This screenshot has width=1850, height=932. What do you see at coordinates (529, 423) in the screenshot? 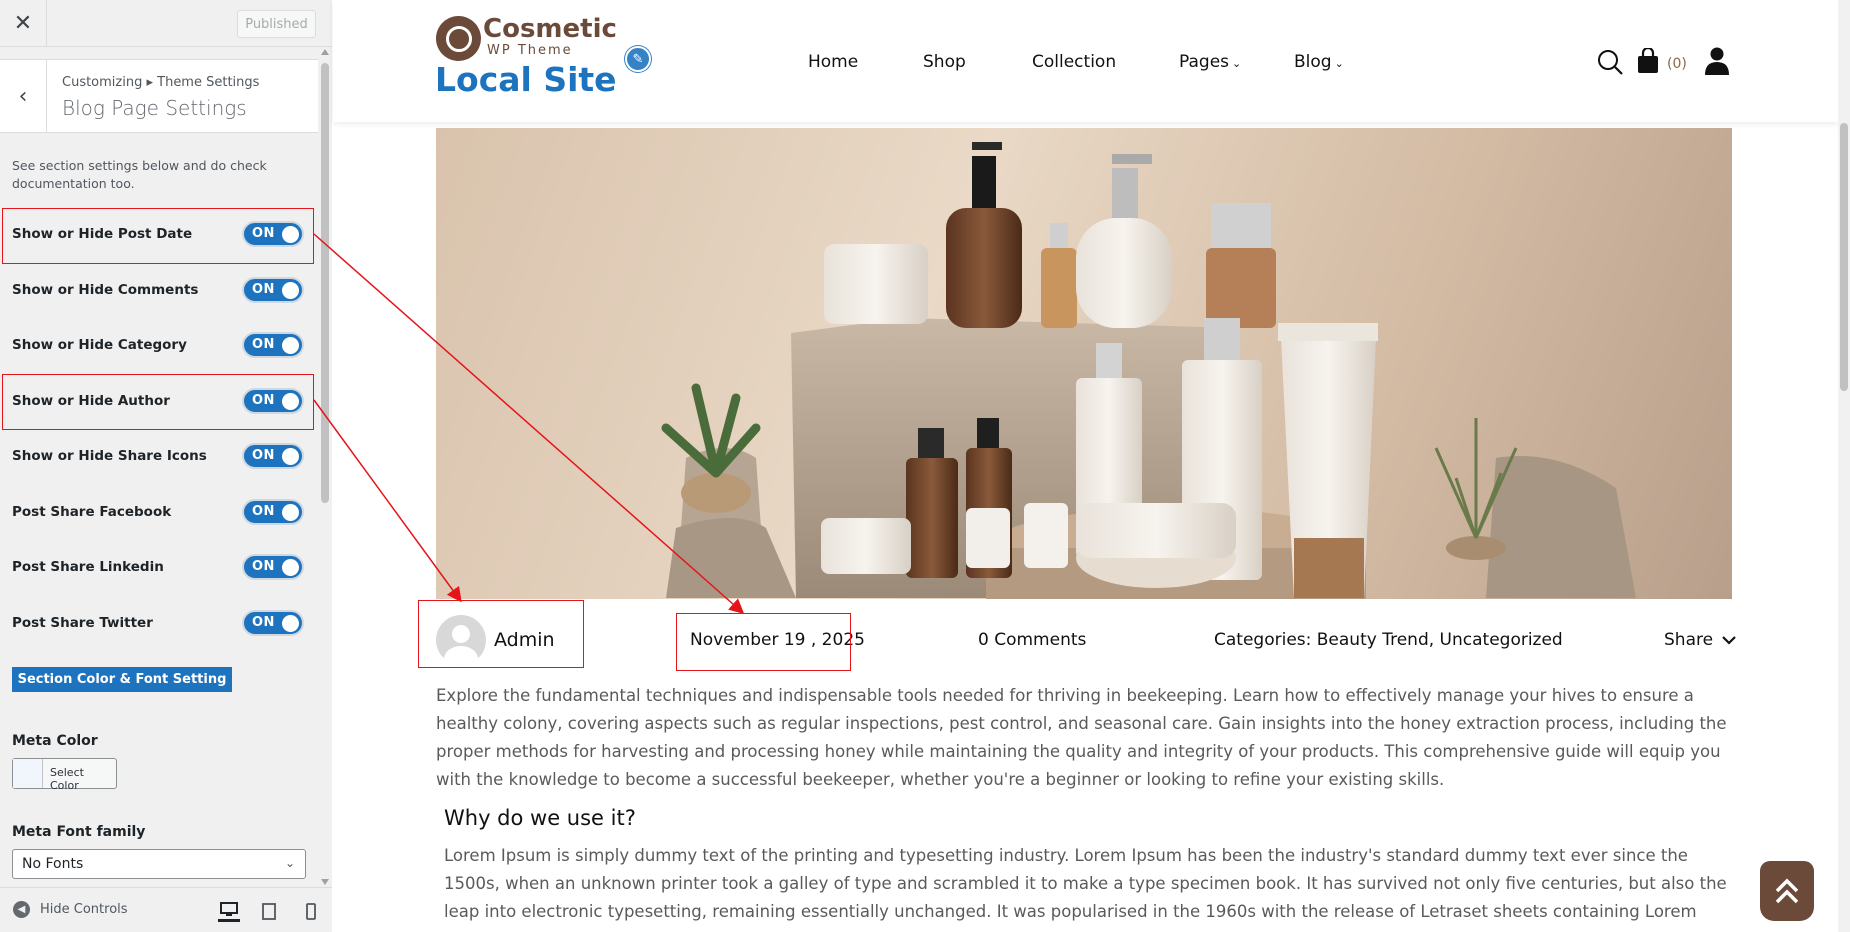
I see `annotation-arrows` at bounding box center [529, 423].